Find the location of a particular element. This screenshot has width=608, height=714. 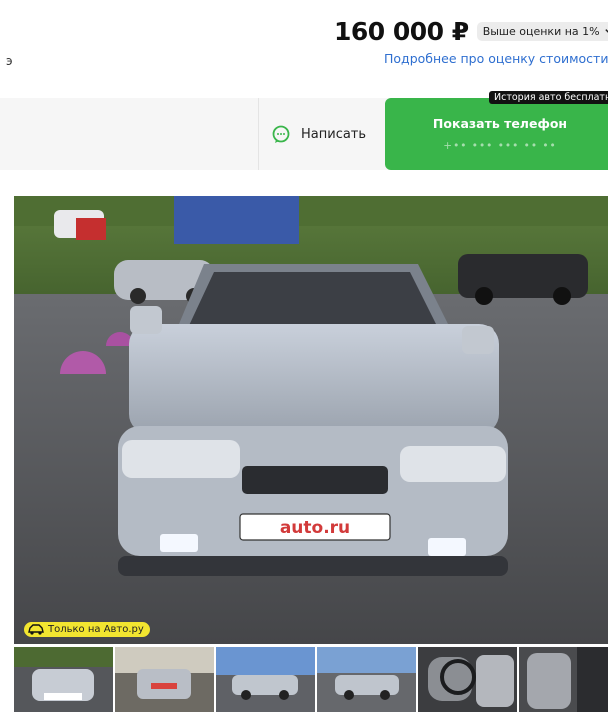

price: 160 000 ₽ is located at coordinates (401, 31).